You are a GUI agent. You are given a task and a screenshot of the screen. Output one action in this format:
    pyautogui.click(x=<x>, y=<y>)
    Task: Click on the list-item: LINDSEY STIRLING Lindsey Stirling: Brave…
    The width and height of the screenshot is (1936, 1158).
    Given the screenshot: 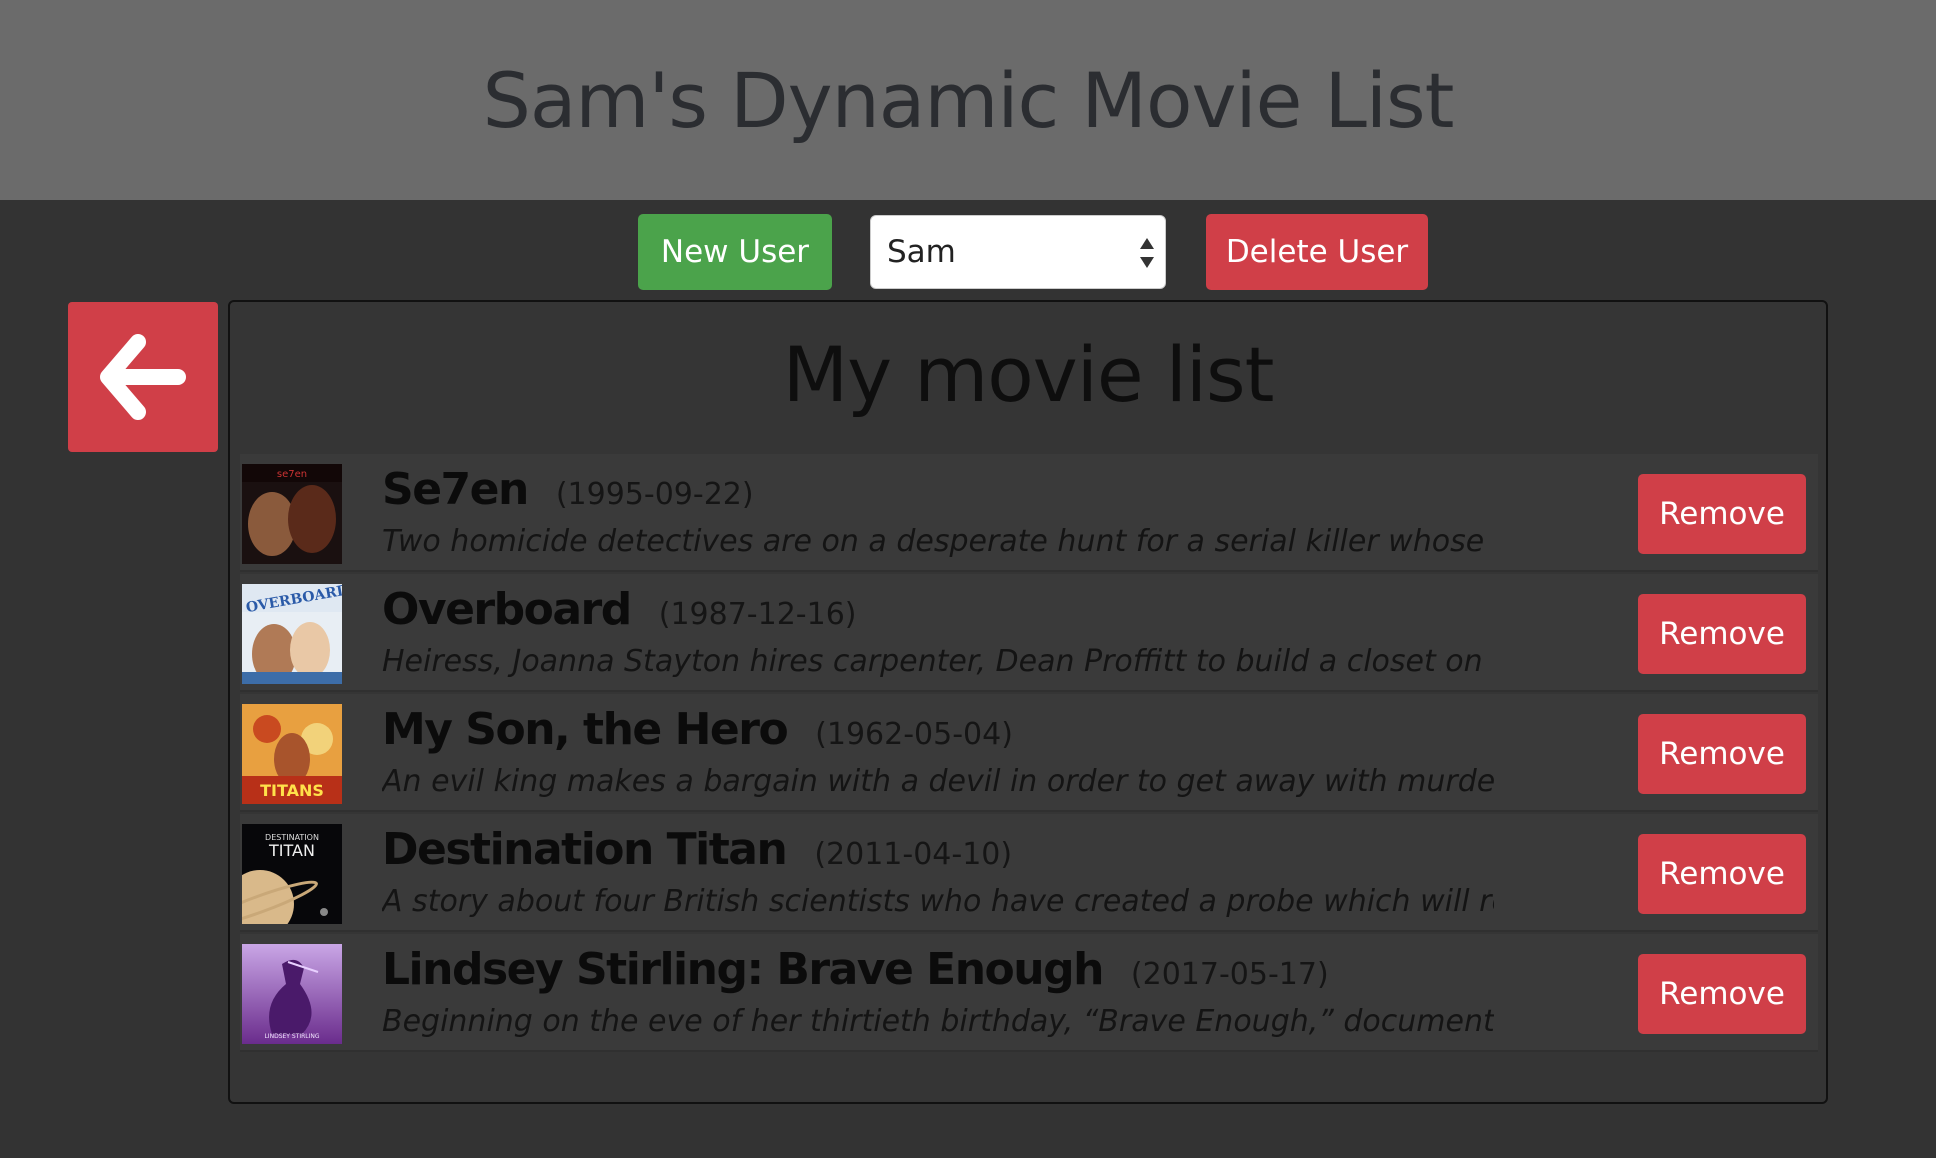 What is the action you would take?
    pyautogui.click(x=1029, y=993)
    